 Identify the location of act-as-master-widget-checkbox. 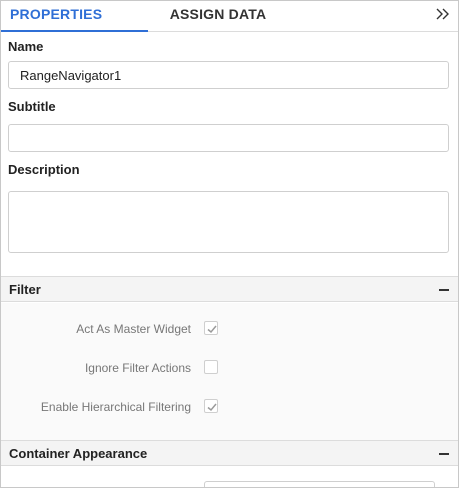
(211, 328).